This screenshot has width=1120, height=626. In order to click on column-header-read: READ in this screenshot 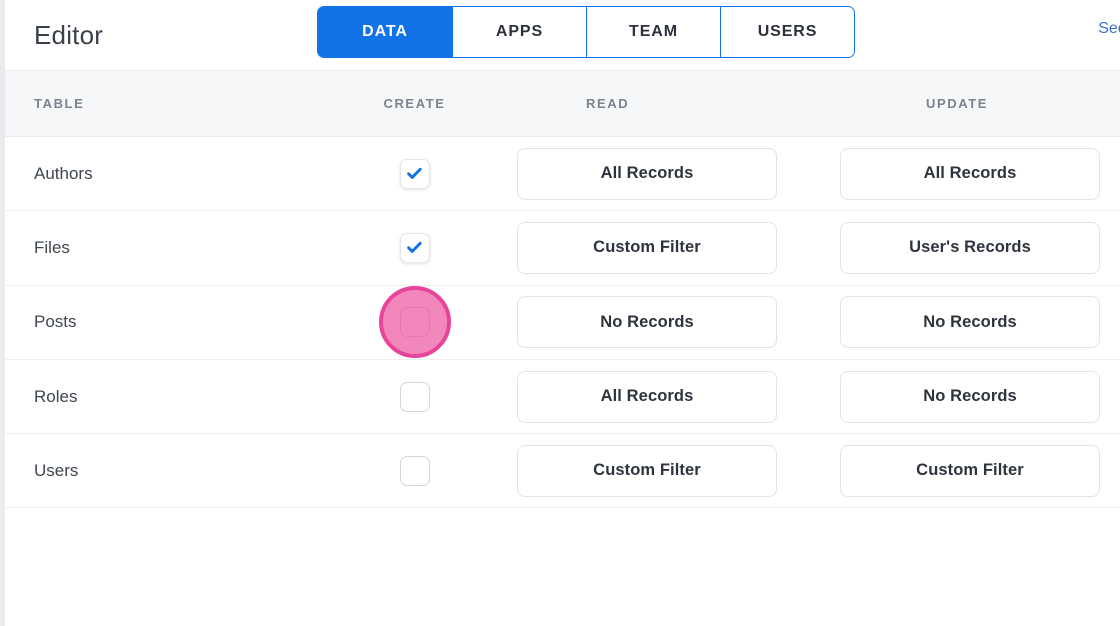, I will do `click(608, 103)`.